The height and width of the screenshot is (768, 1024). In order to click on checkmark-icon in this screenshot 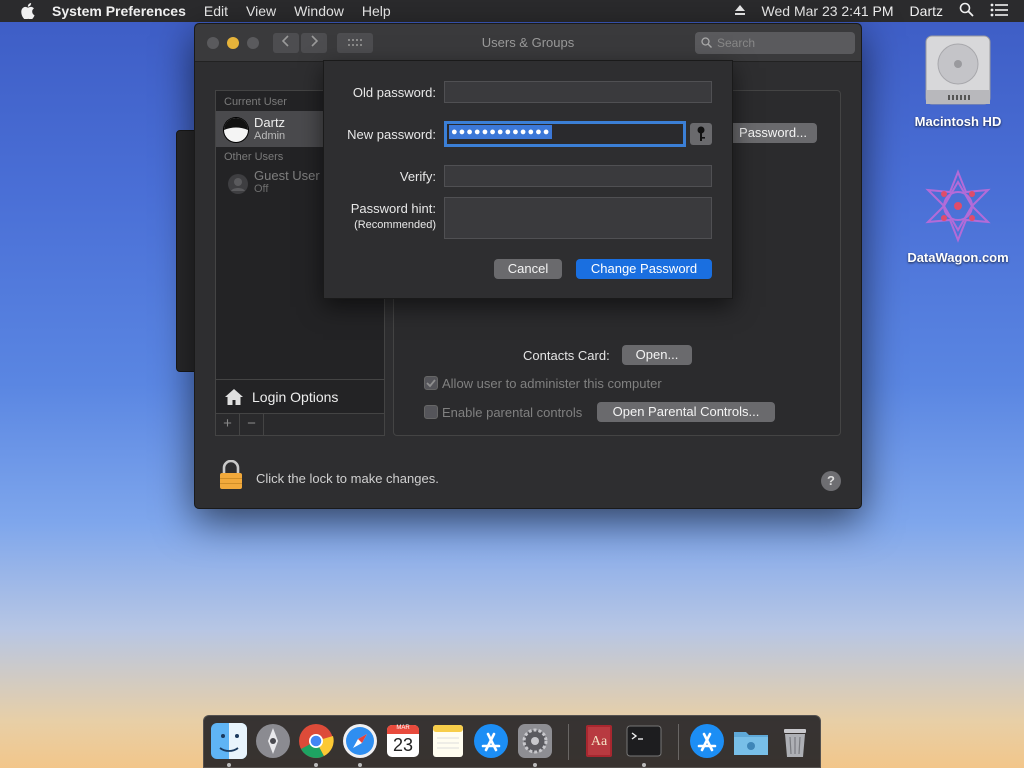, I will do `click(431, 383)`.